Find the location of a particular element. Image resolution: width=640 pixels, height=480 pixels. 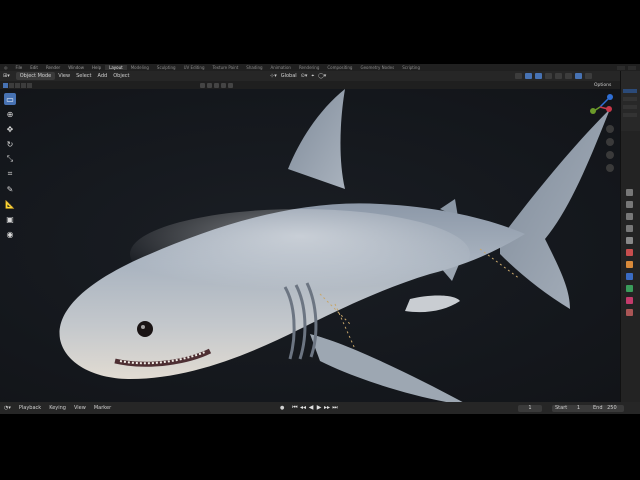

jump-start-icon: ⏮ is located at coordinates (295, 408).